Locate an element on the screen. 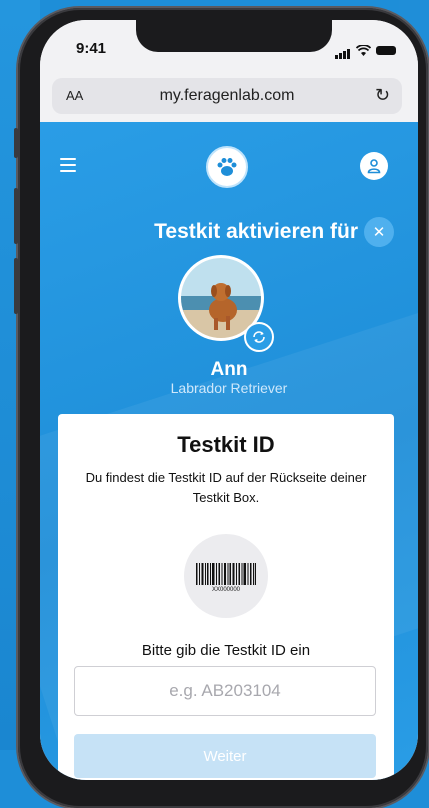 This screenshot has height=808, width=429. battery-icon is located at coordinates (386, 50).